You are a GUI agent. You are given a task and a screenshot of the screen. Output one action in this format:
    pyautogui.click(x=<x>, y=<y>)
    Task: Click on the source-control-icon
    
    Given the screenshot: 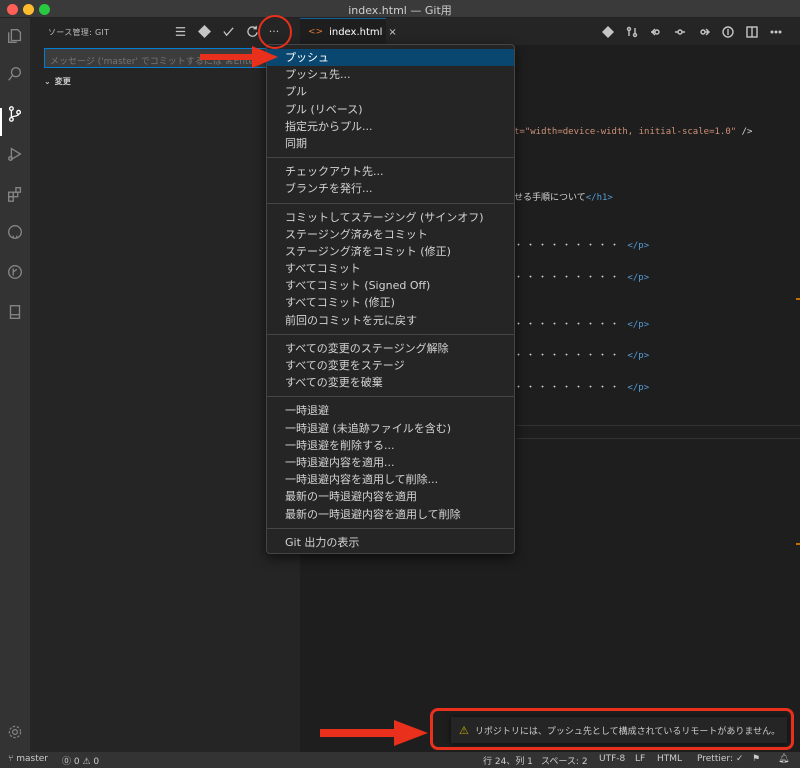 What is the action you would take?
    pyautogui.click(x=15, y=114)
    